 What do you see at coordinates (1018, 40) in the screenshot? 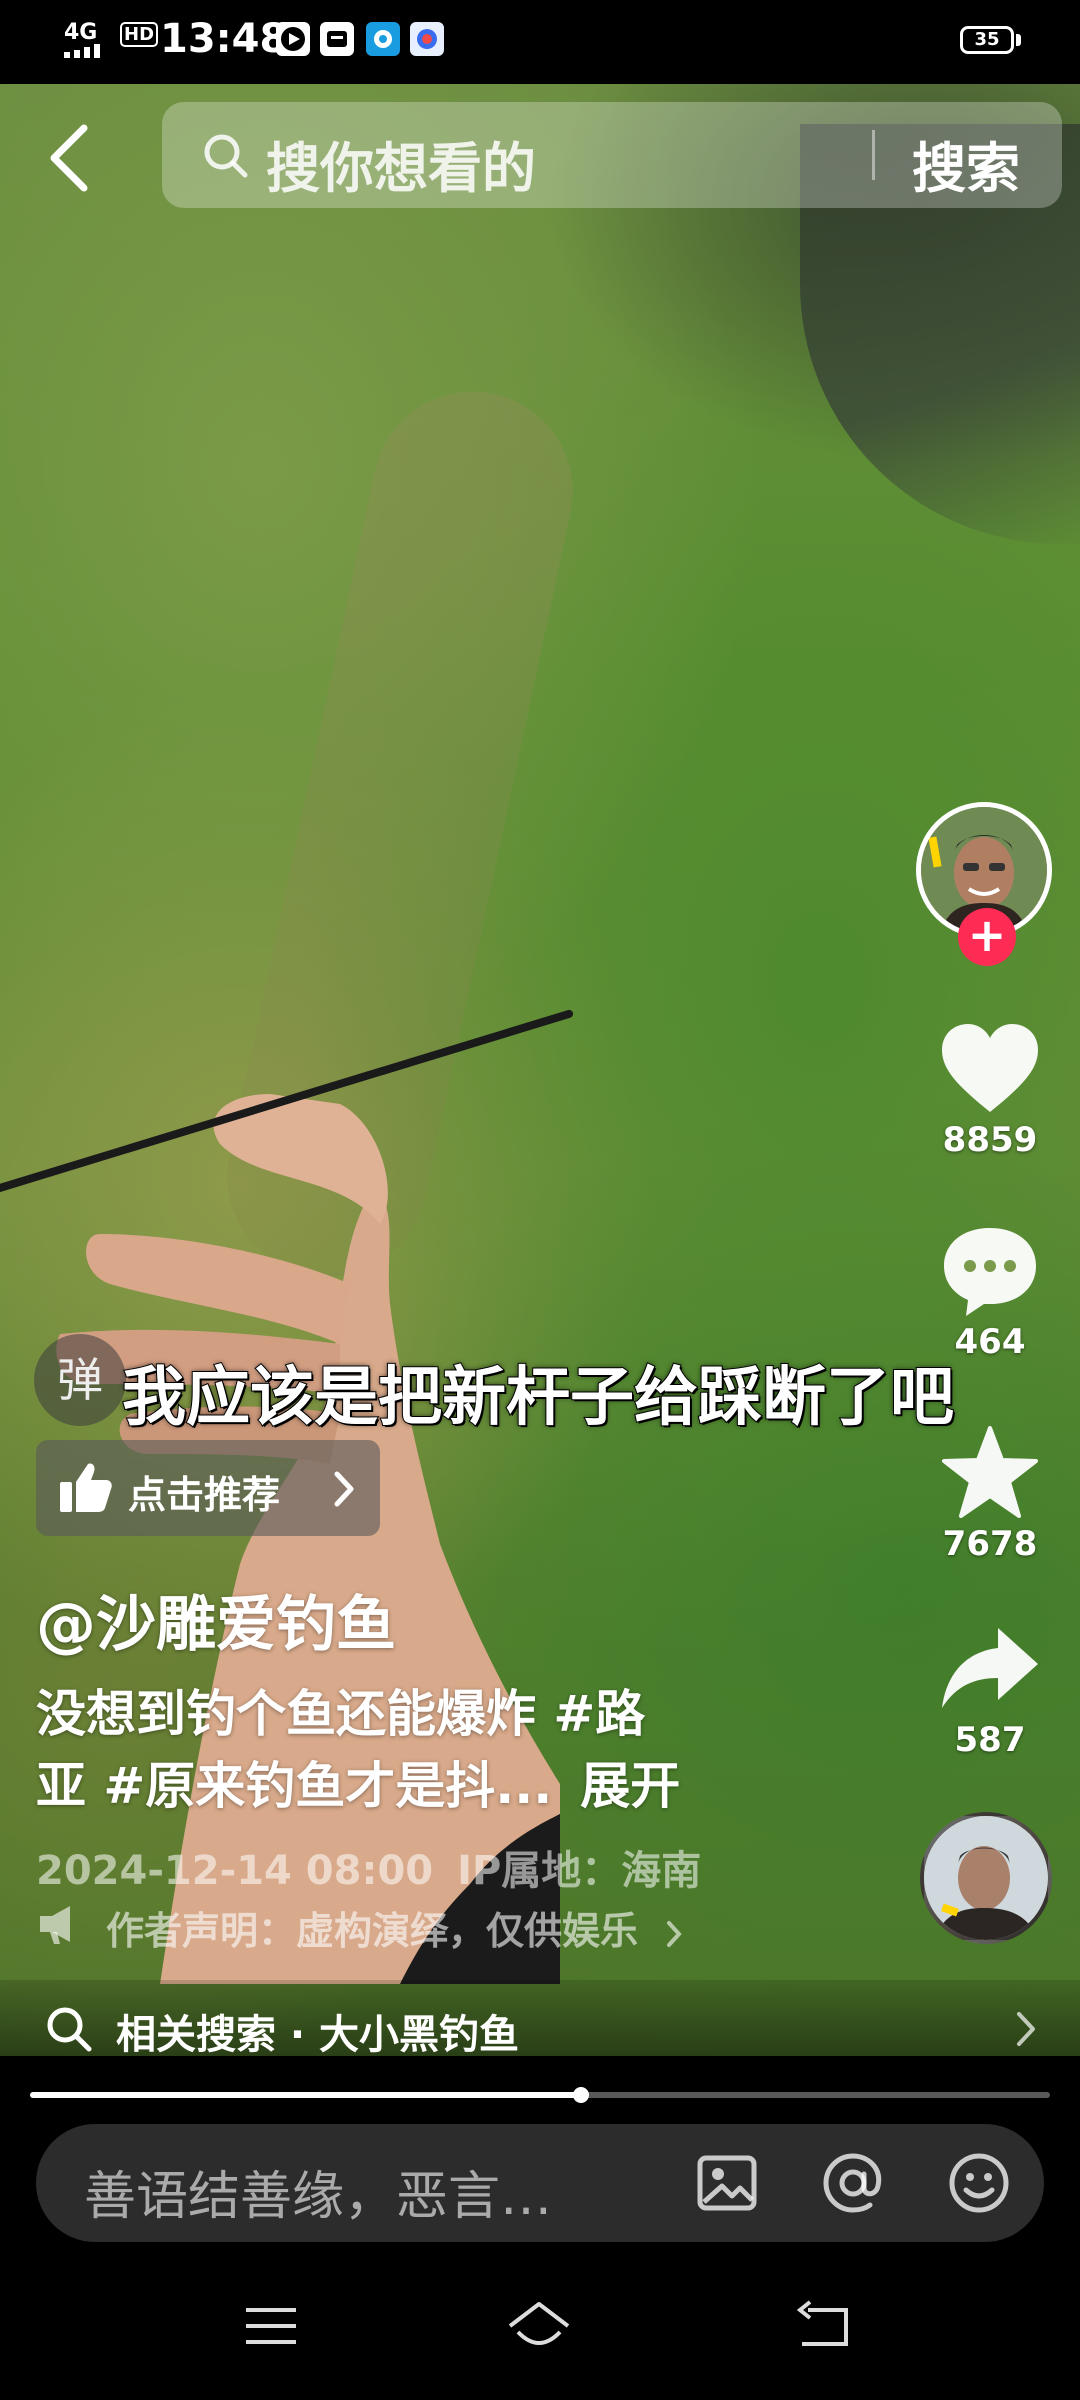
I see `battery-tip` at bounding box center [1018, 40].